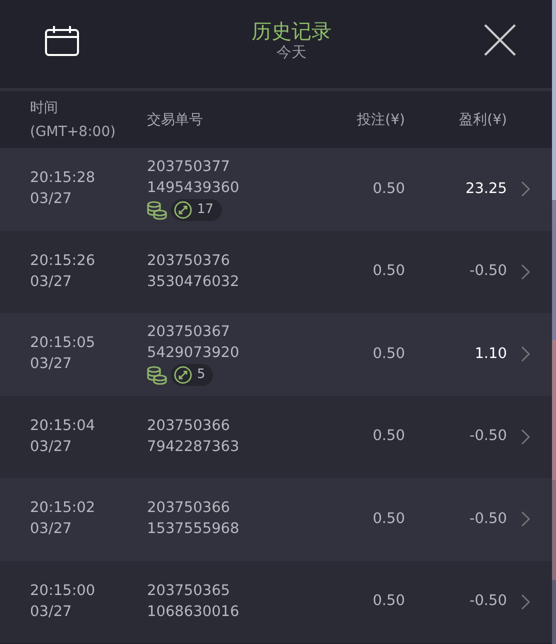 This screenshot has height=644, width=556. I want to click on bonus-count: 17, so click(205, 210).